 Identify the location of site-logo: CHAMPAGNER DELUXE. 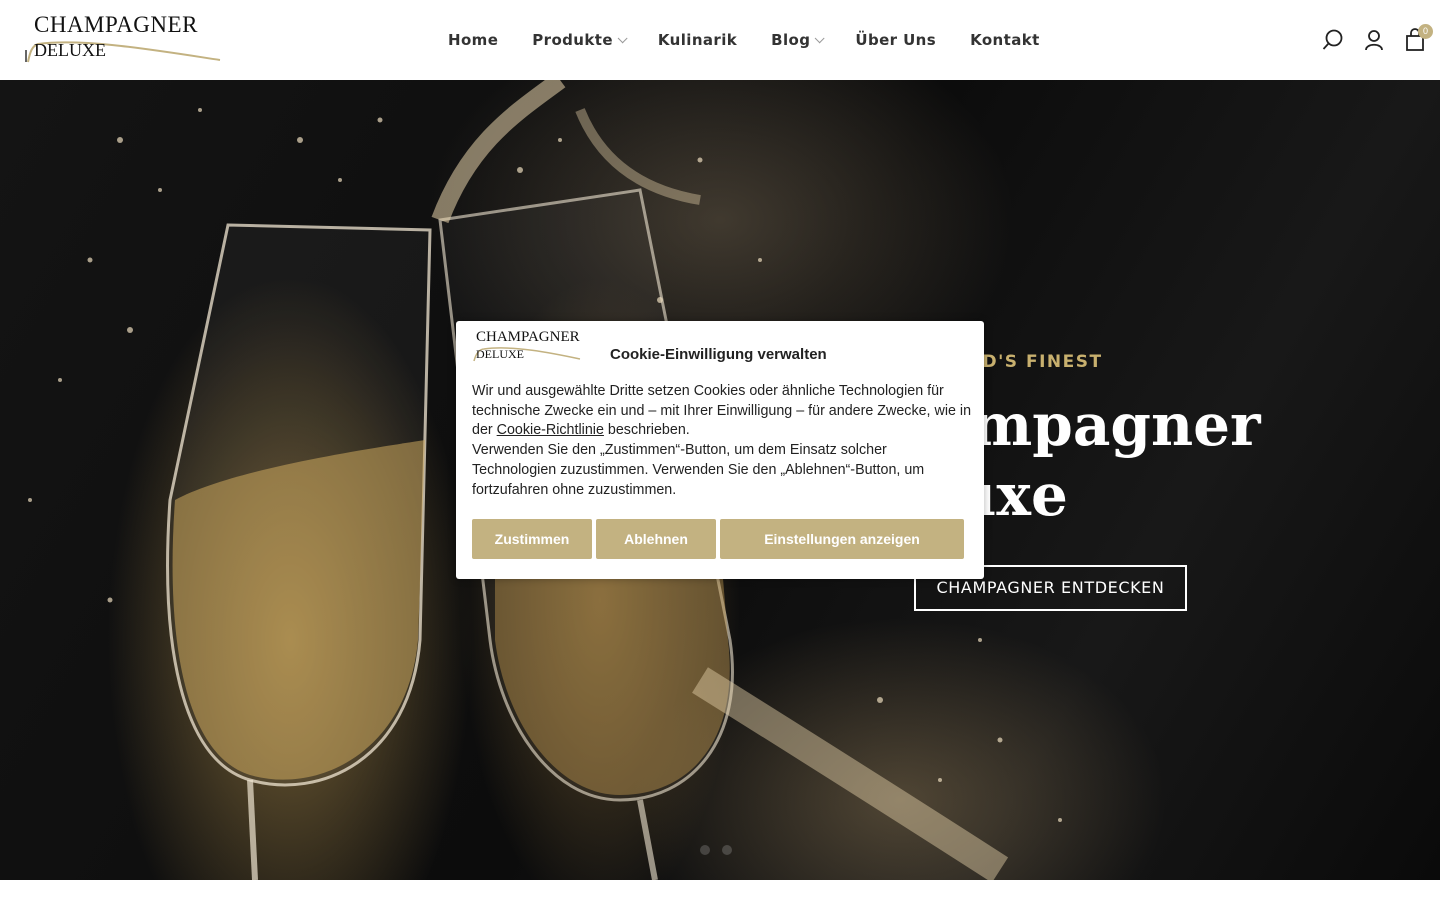
(124, 39).